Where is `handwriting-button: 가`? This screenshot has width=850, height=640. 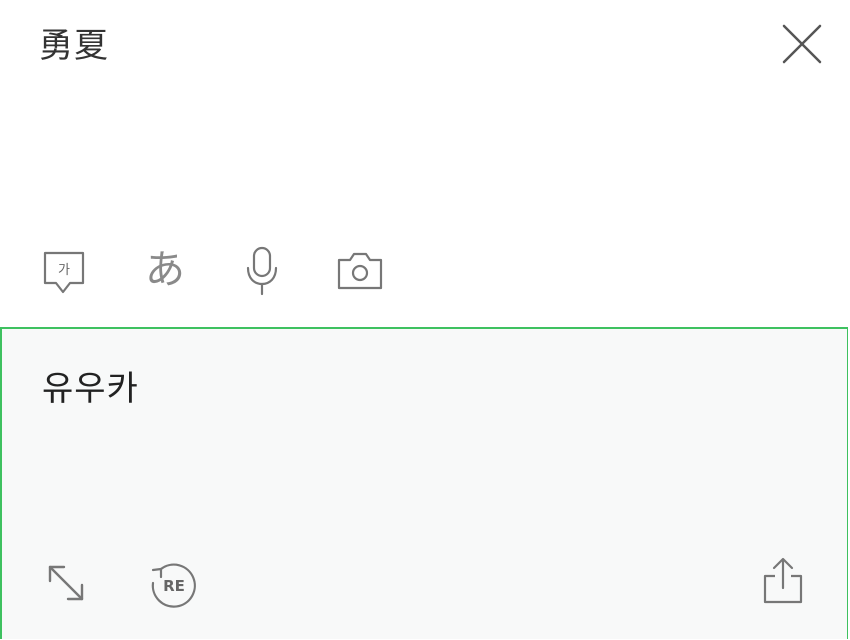
handwriting-button: 가 is located at coordinates (64, 270).